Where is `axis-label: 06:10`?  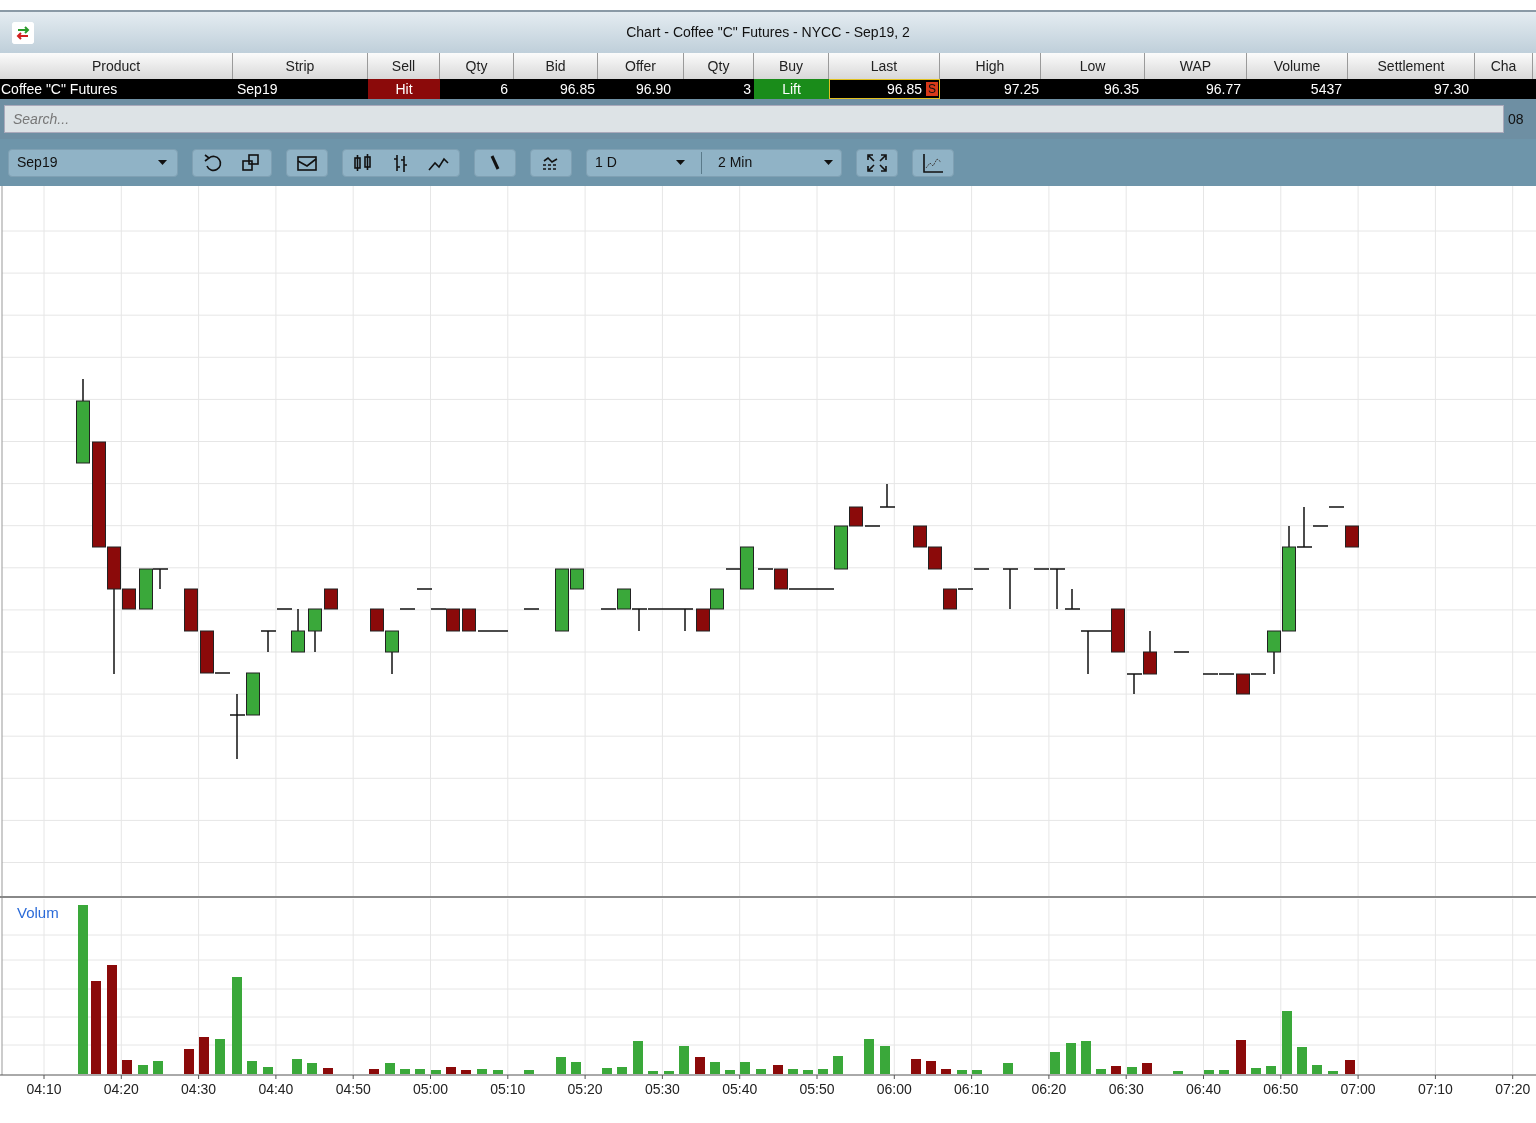
axis-label: 06:10 is located at coordinates (972, 1089).